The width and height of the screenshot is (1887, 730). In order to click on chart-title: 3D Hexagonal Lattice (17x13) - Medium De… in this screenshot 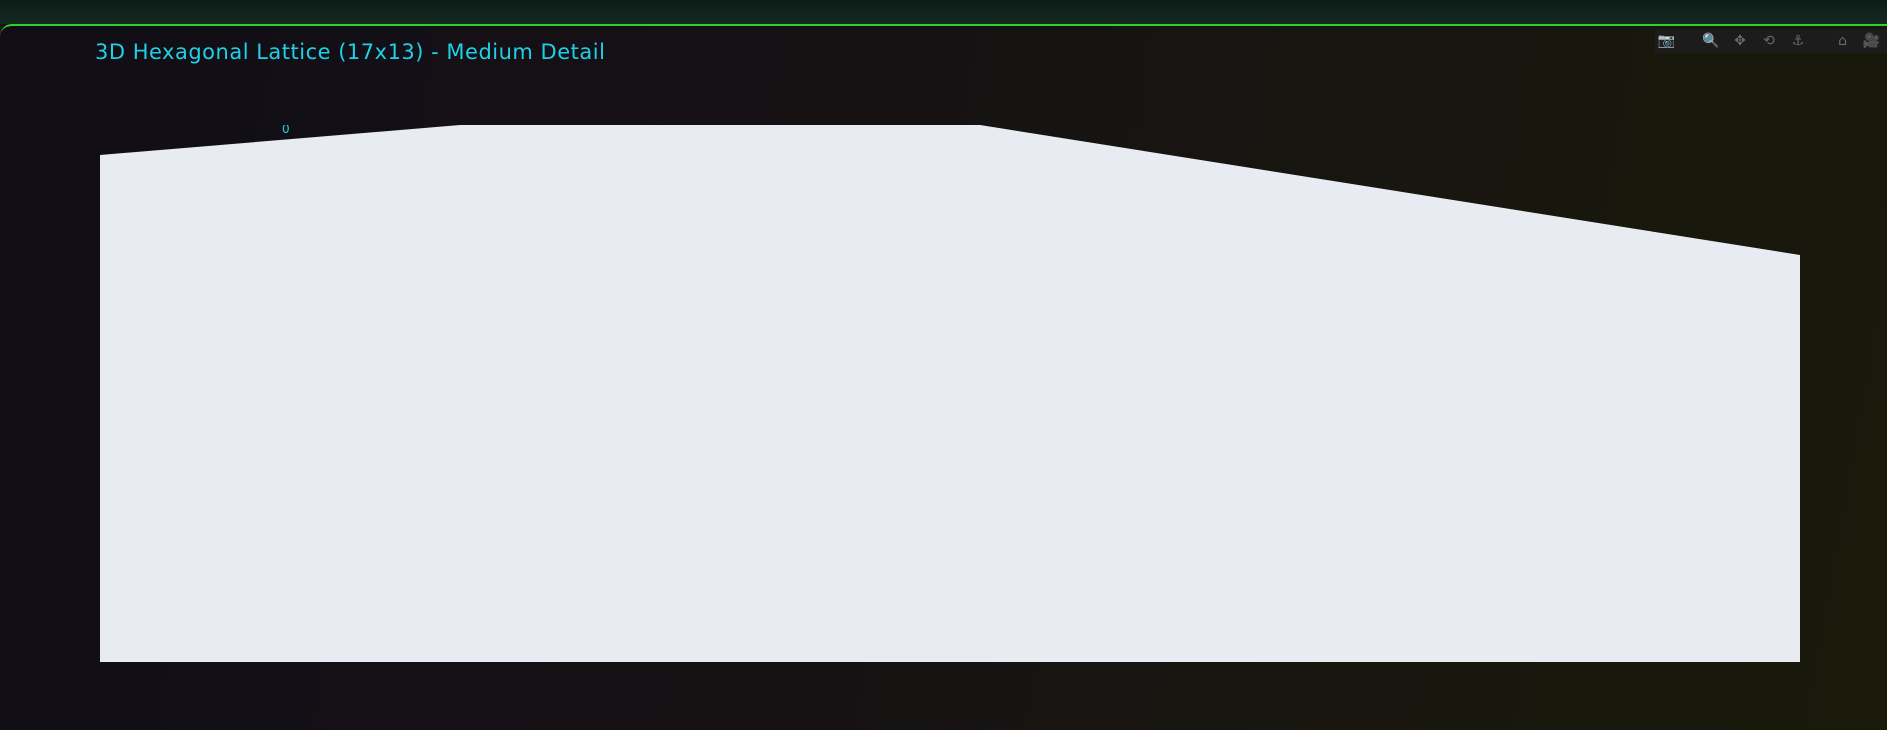, I will do `click(350, 52)`.